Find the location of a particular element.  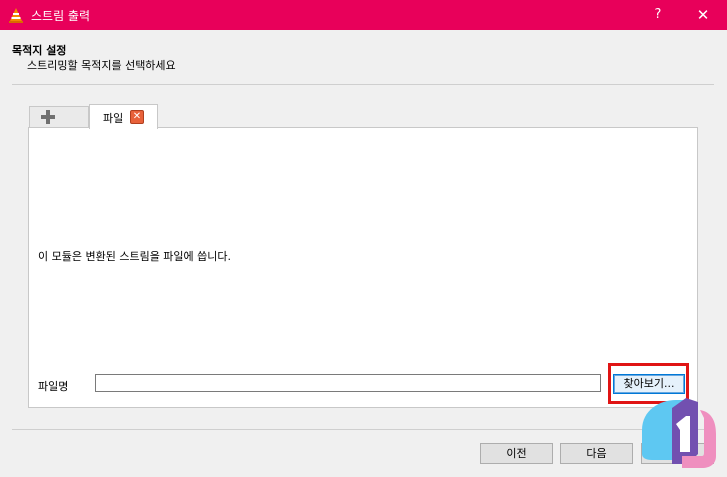

next-button: 다음 is located at coordinates (596, 453).